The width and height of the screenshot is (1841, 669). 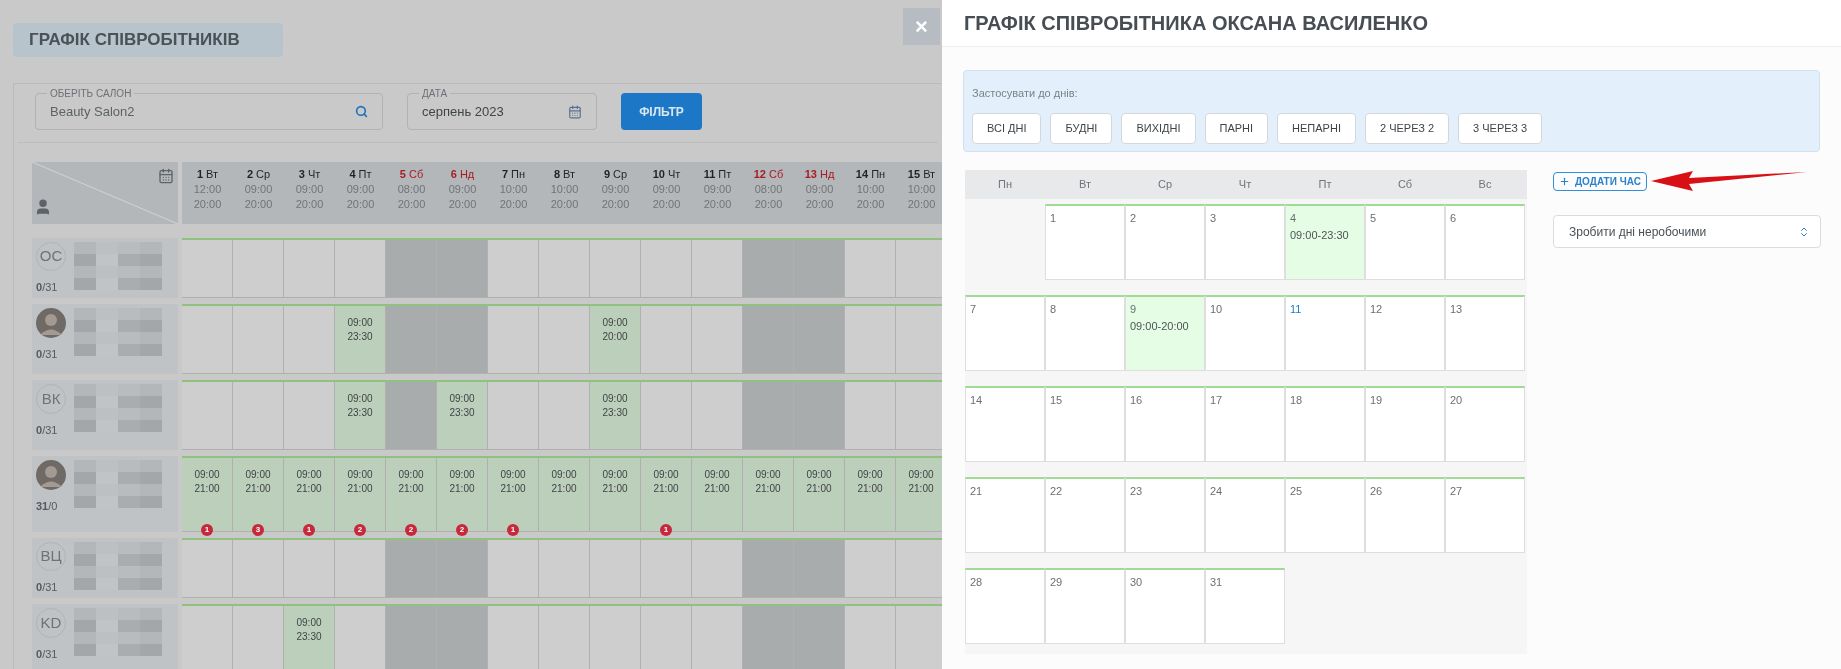 What do you see at coordinates (1085, 242) in the screenshot?
I see `calendar-day: 1` at bounding box center [1085, 242].